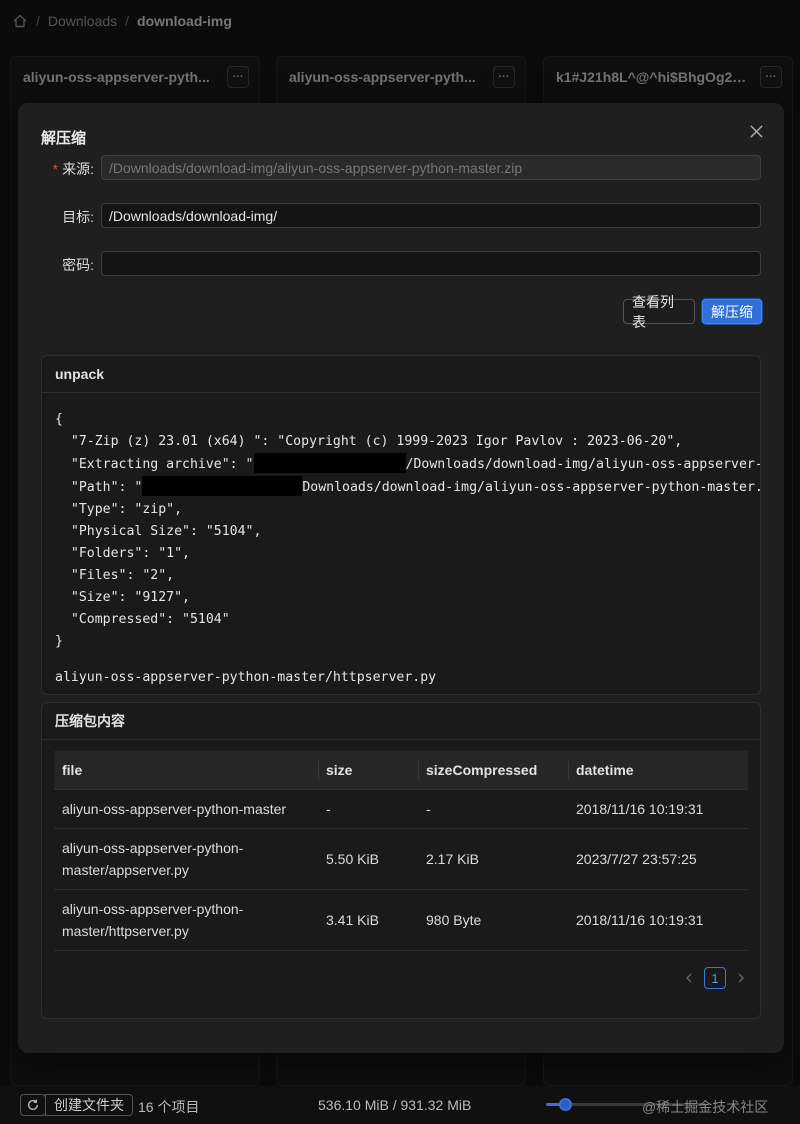 This screenshot has height=1124, width=800. I want to click on item-count: 16 个项目, so click(169, 1107).